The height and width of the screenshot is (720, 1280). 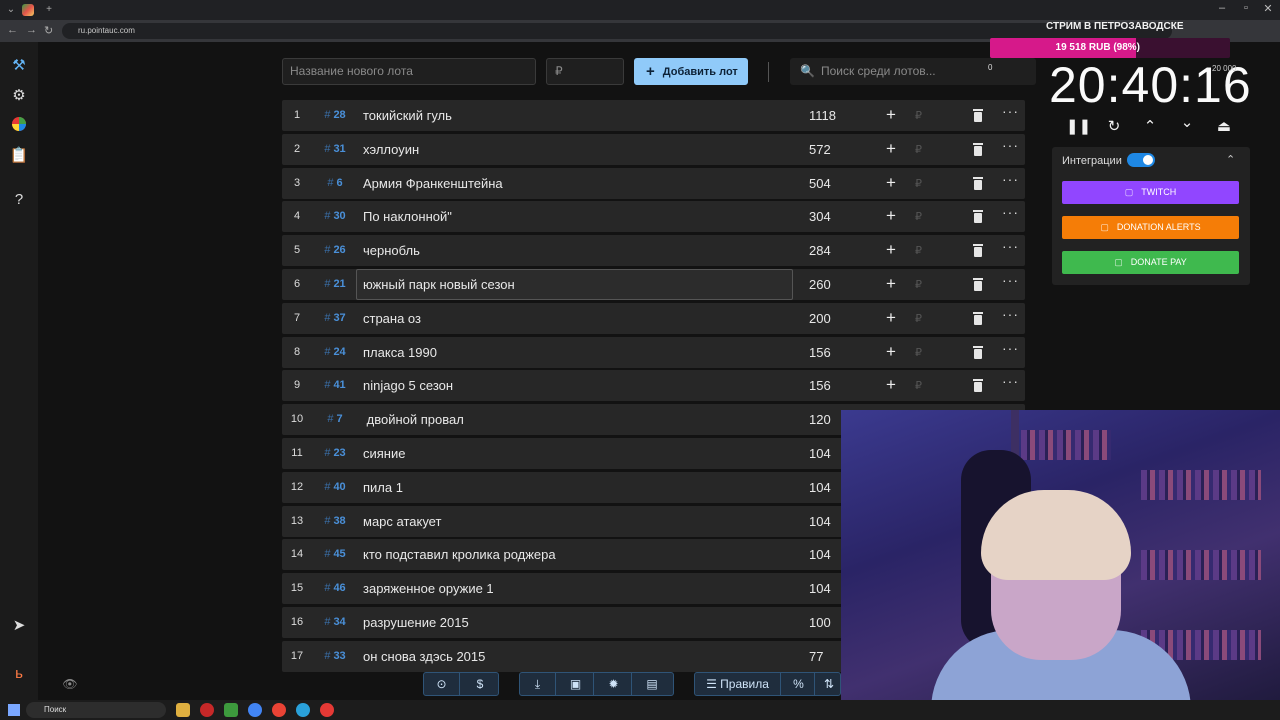 What do you see at coordinates (424, 656) in the screenshot?
I see `lot-name: он снова здэсь 2015` at bounding box center [424, 656].